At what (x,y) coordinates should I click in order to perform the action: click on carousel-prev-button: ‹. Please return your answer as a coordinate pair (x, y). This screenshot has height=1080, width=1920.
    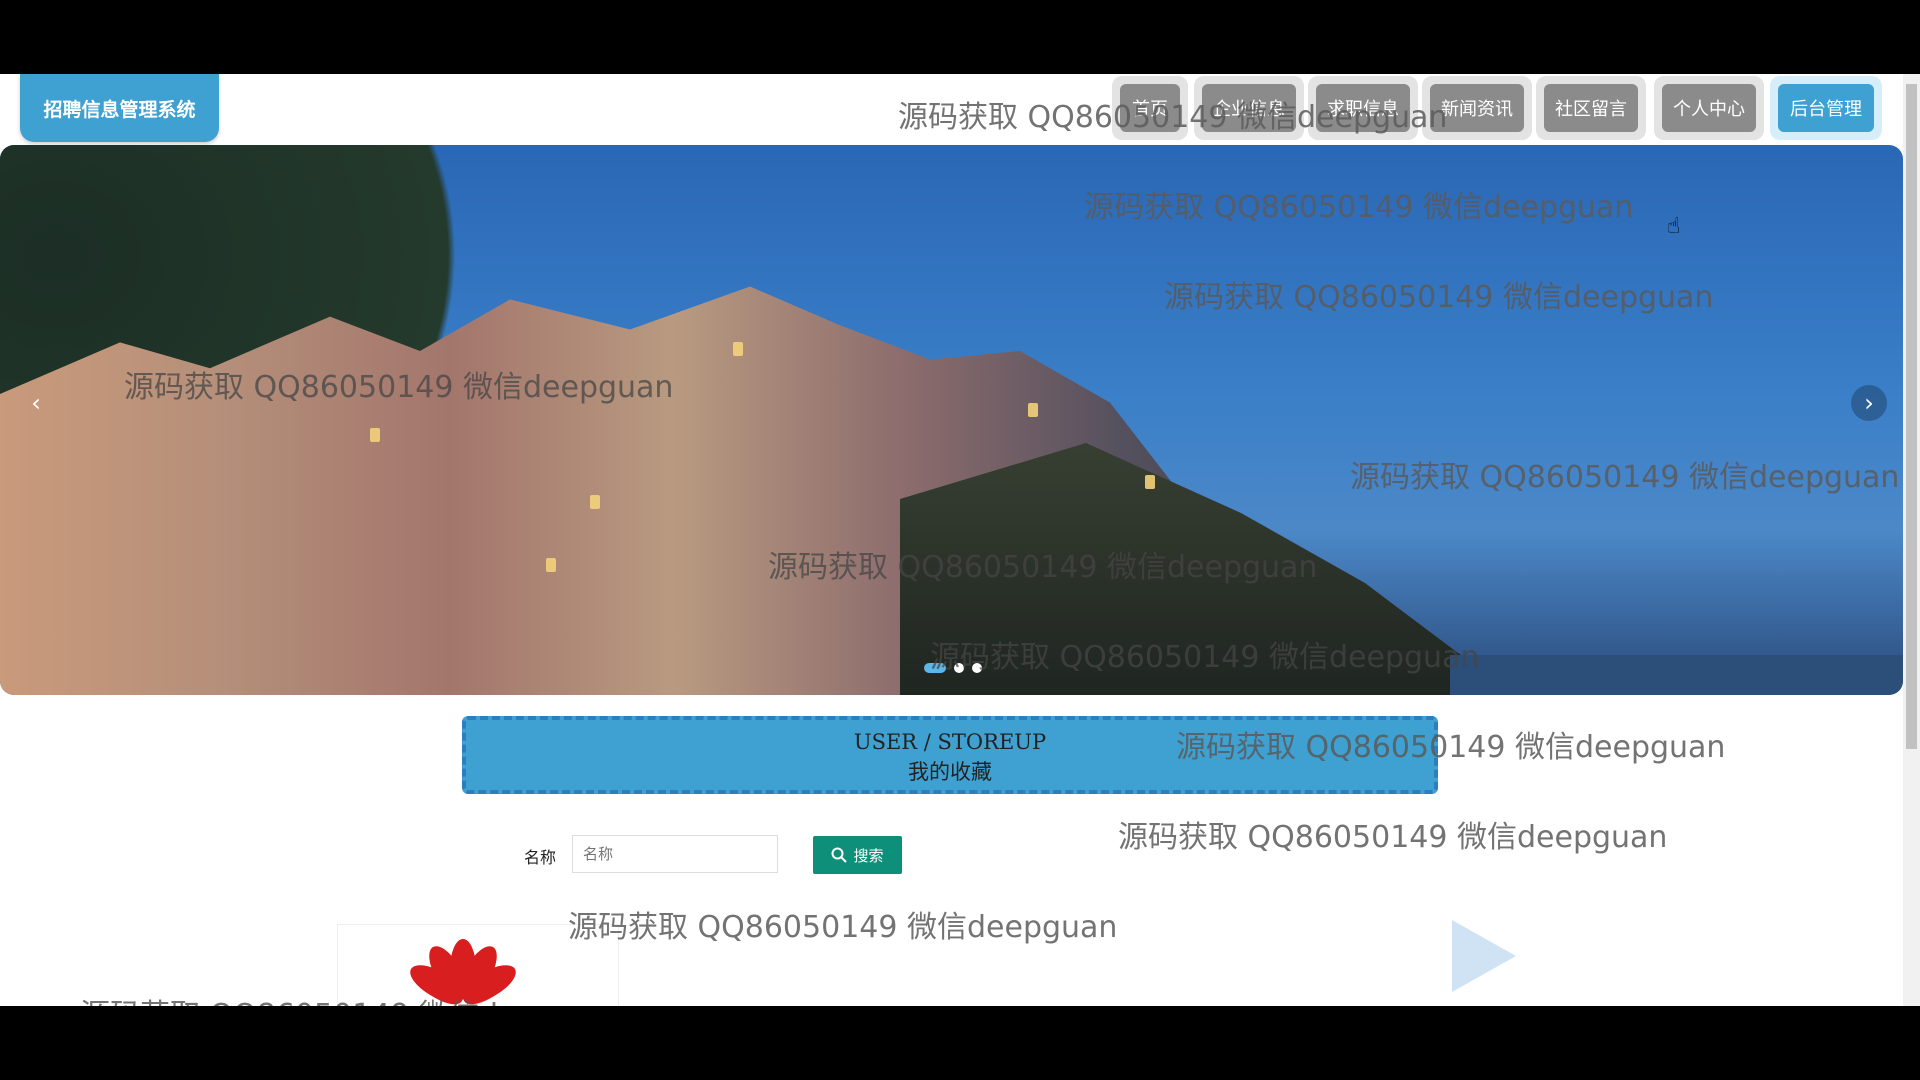
    Looking at the image, I should click on (36, 403).